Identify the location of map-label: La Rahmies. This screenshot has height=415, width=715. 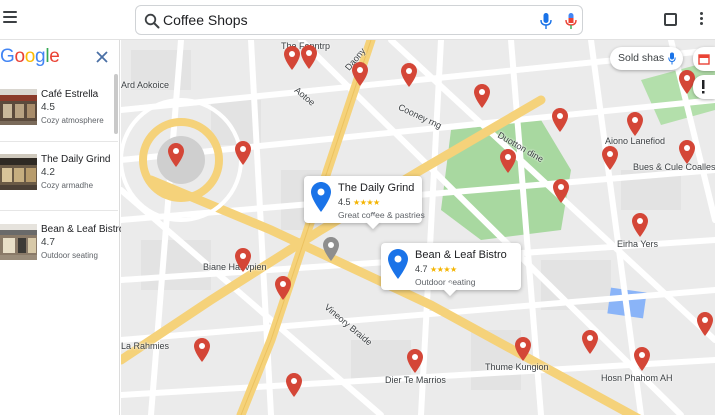
(145, 346).